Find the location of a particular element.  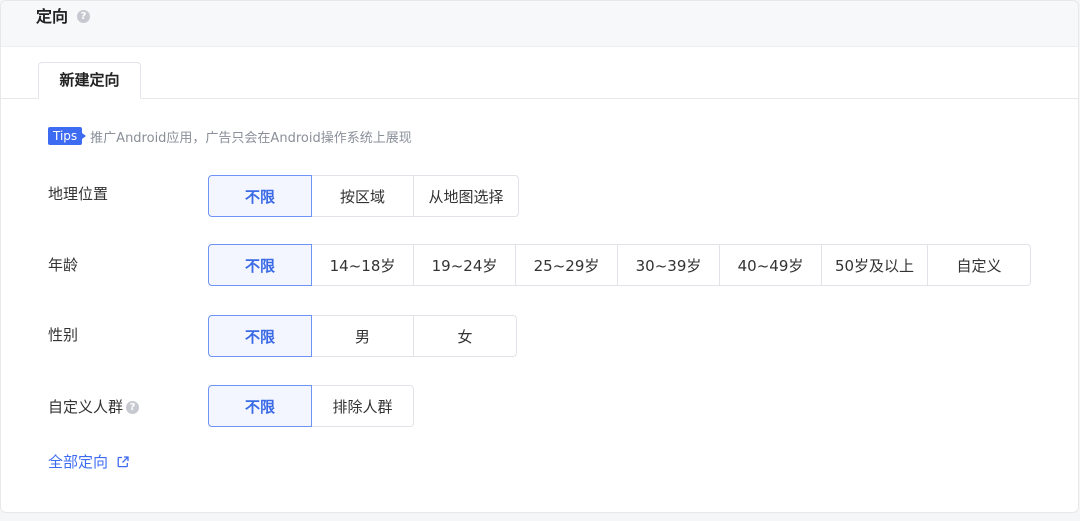

all-targeting-link: 全部定向 is located at coordinates (89, 462).